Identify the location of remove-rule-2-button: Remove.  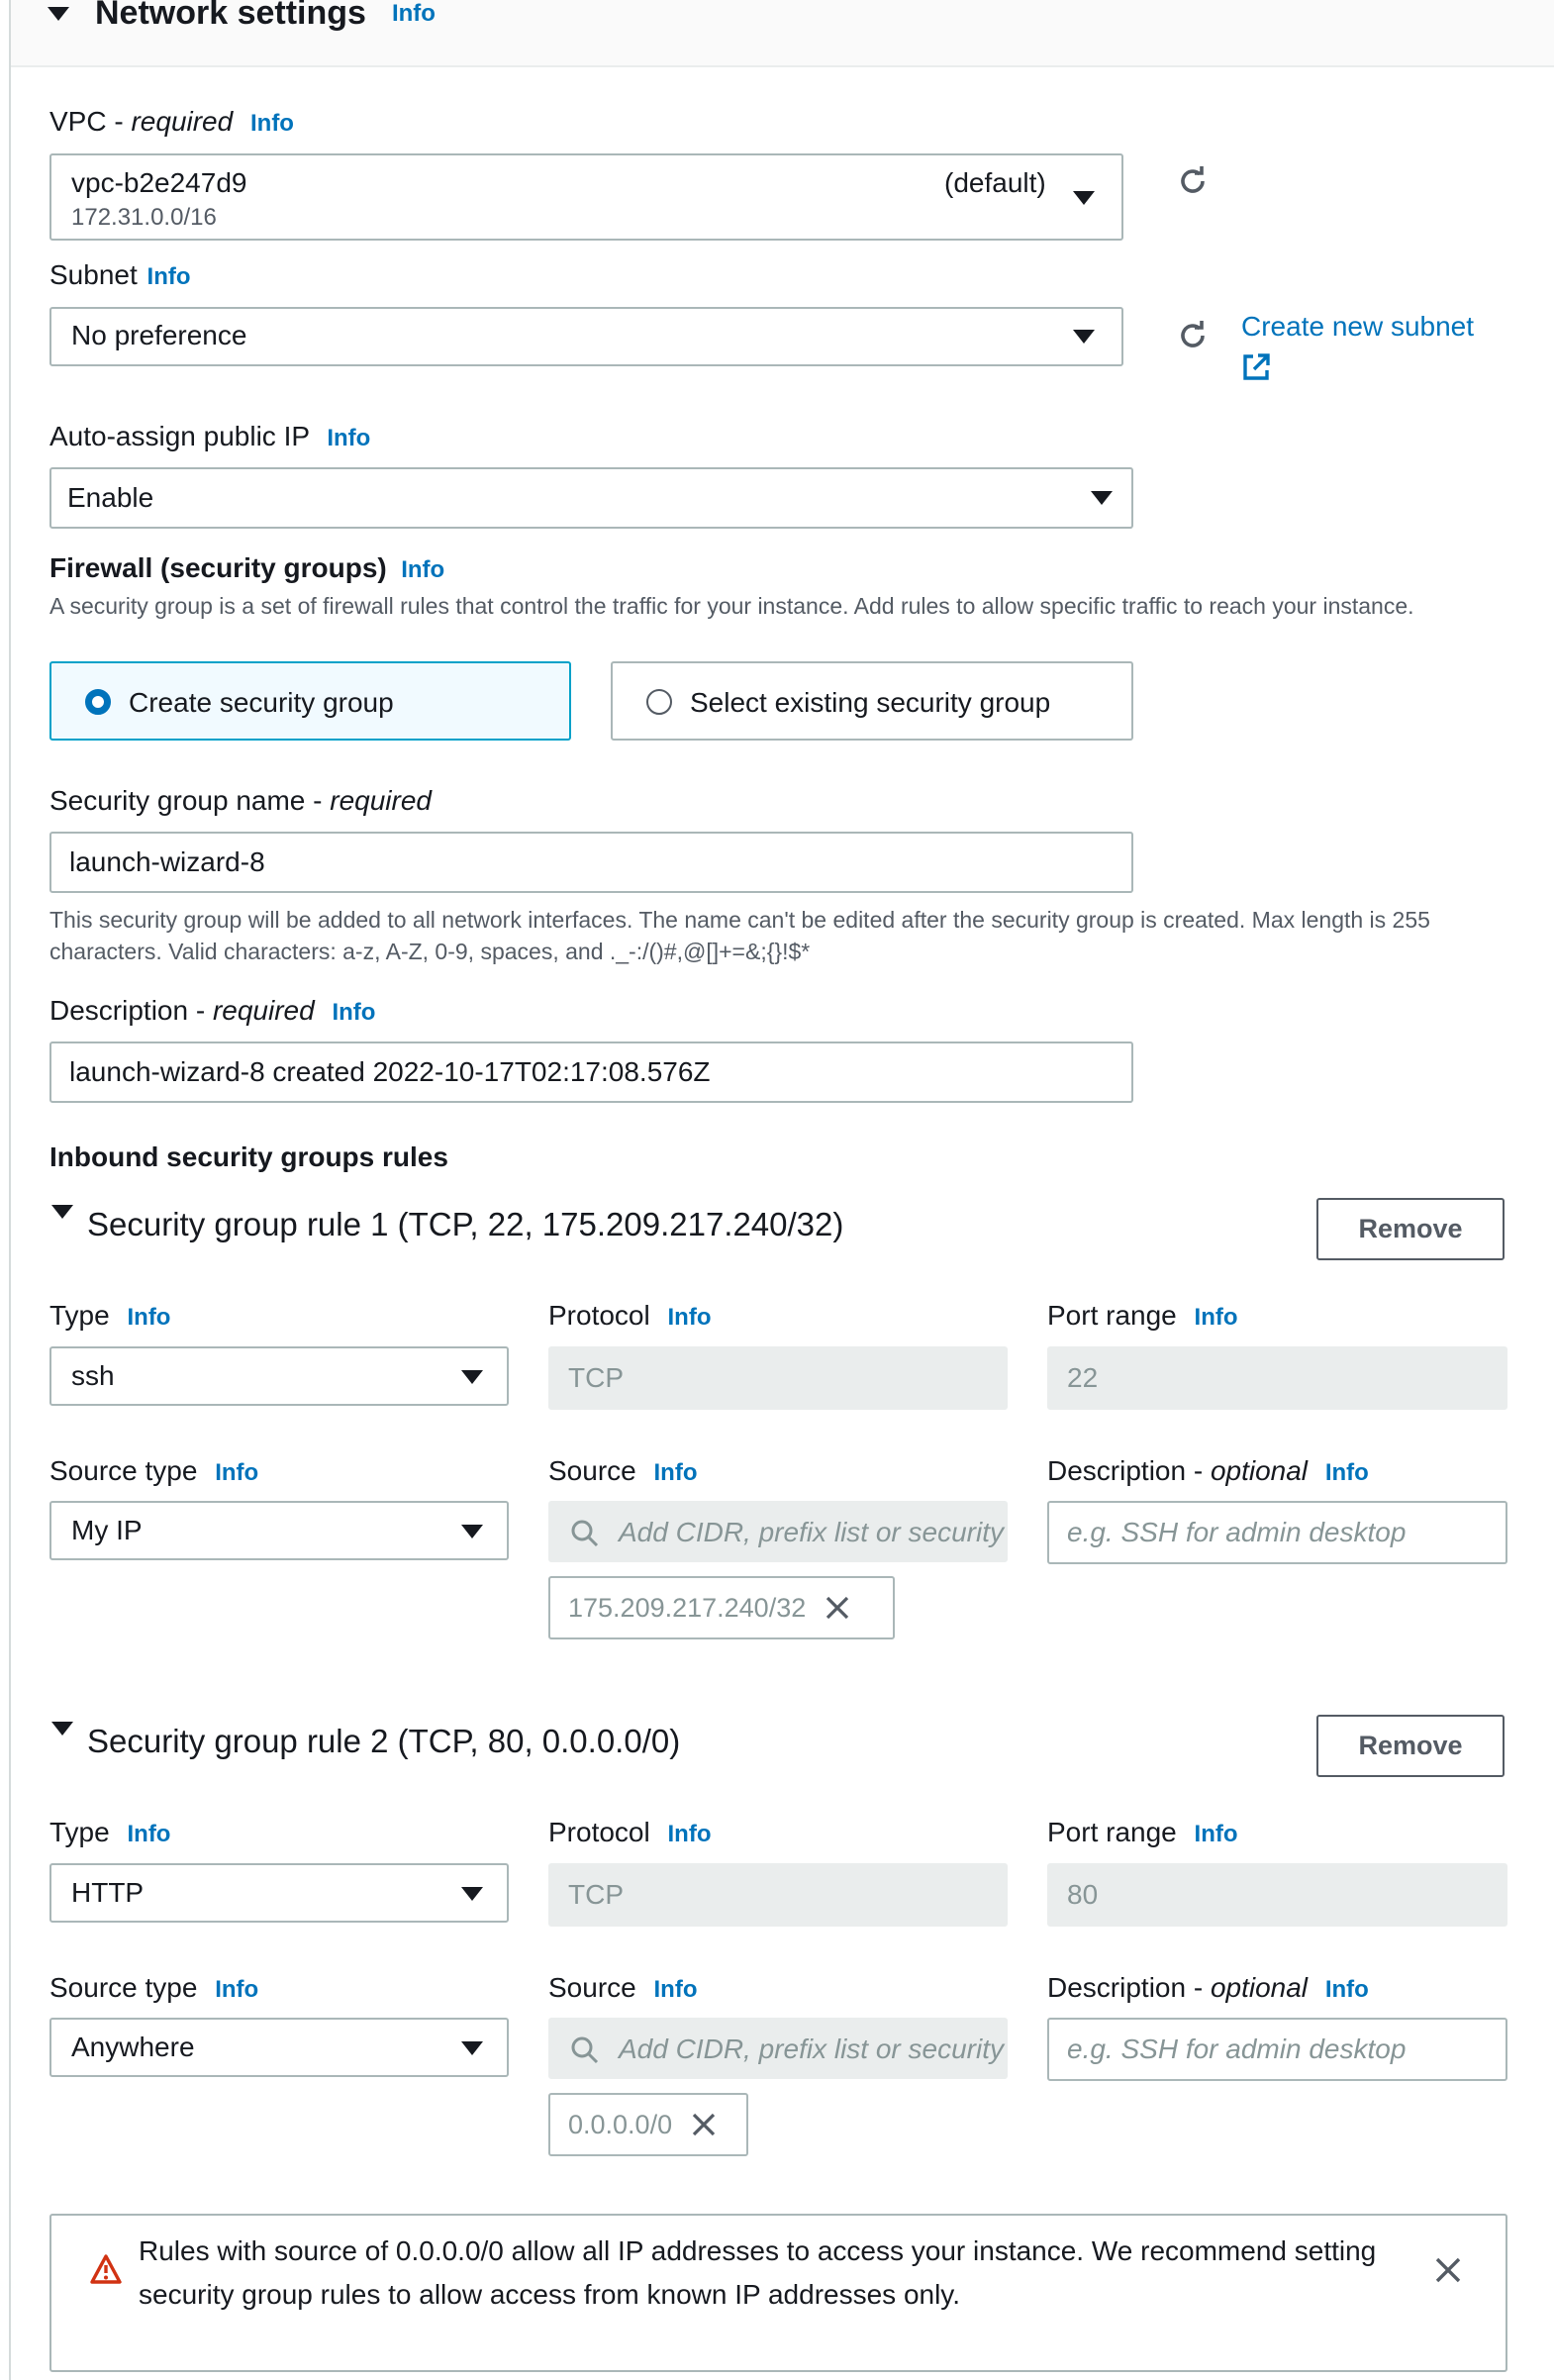
(1411, 1746).